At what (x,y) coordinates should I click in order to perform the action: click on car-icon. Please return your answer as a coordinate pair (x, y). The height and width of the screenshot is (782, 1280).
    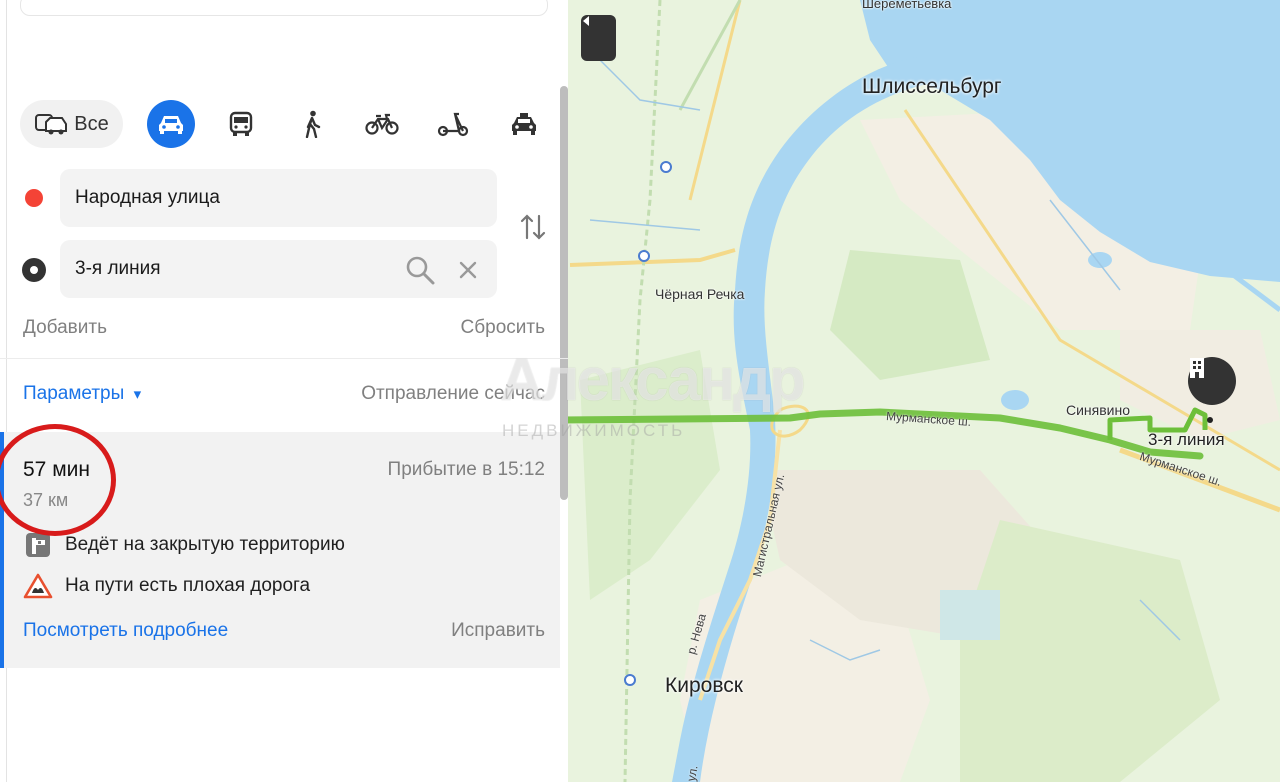
    Looking at the image, I should click on (171, 125).